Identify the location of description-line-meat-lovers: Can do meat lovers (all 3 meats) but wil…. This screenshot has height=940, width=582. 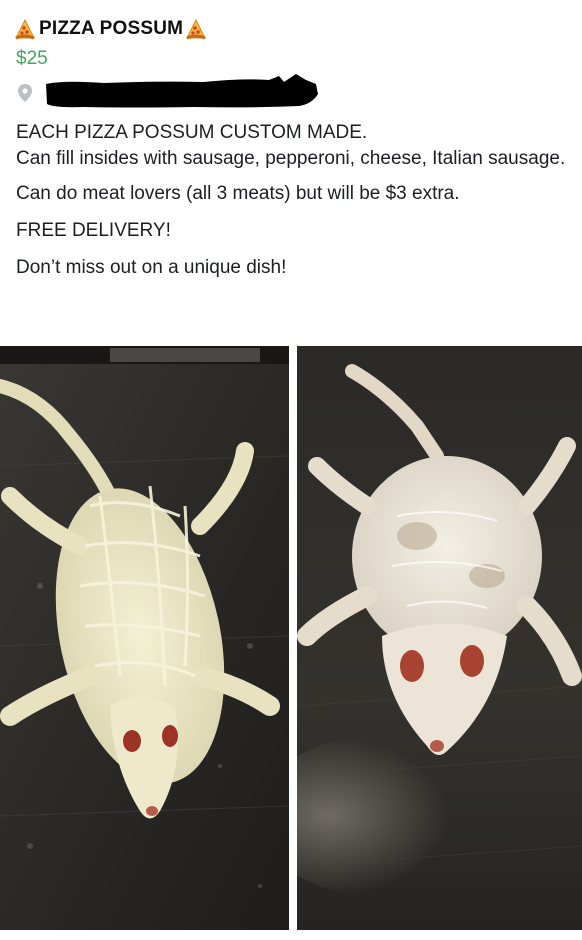
(238, 193).